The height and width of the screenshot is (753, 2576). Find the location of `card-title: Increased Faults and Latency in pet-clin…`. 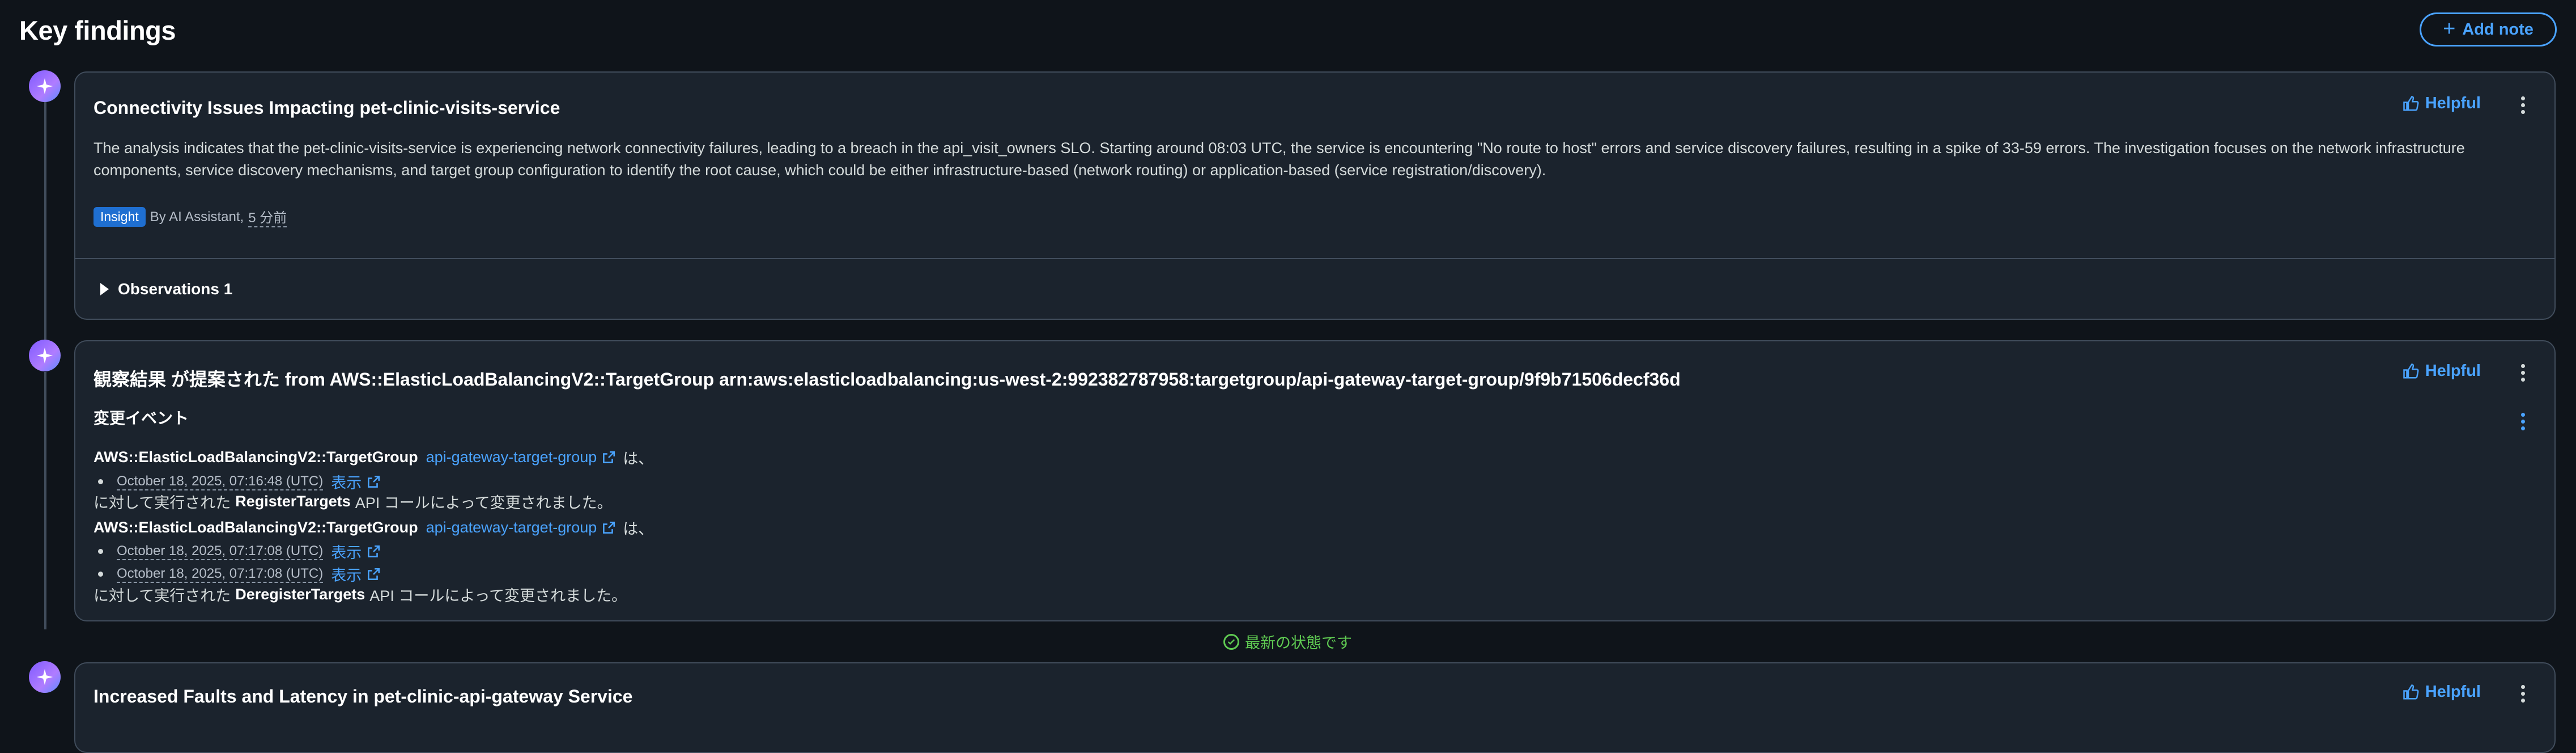

card-title: Increased Faults and Latency in pet-clin… is located at coordinates (363, 696).